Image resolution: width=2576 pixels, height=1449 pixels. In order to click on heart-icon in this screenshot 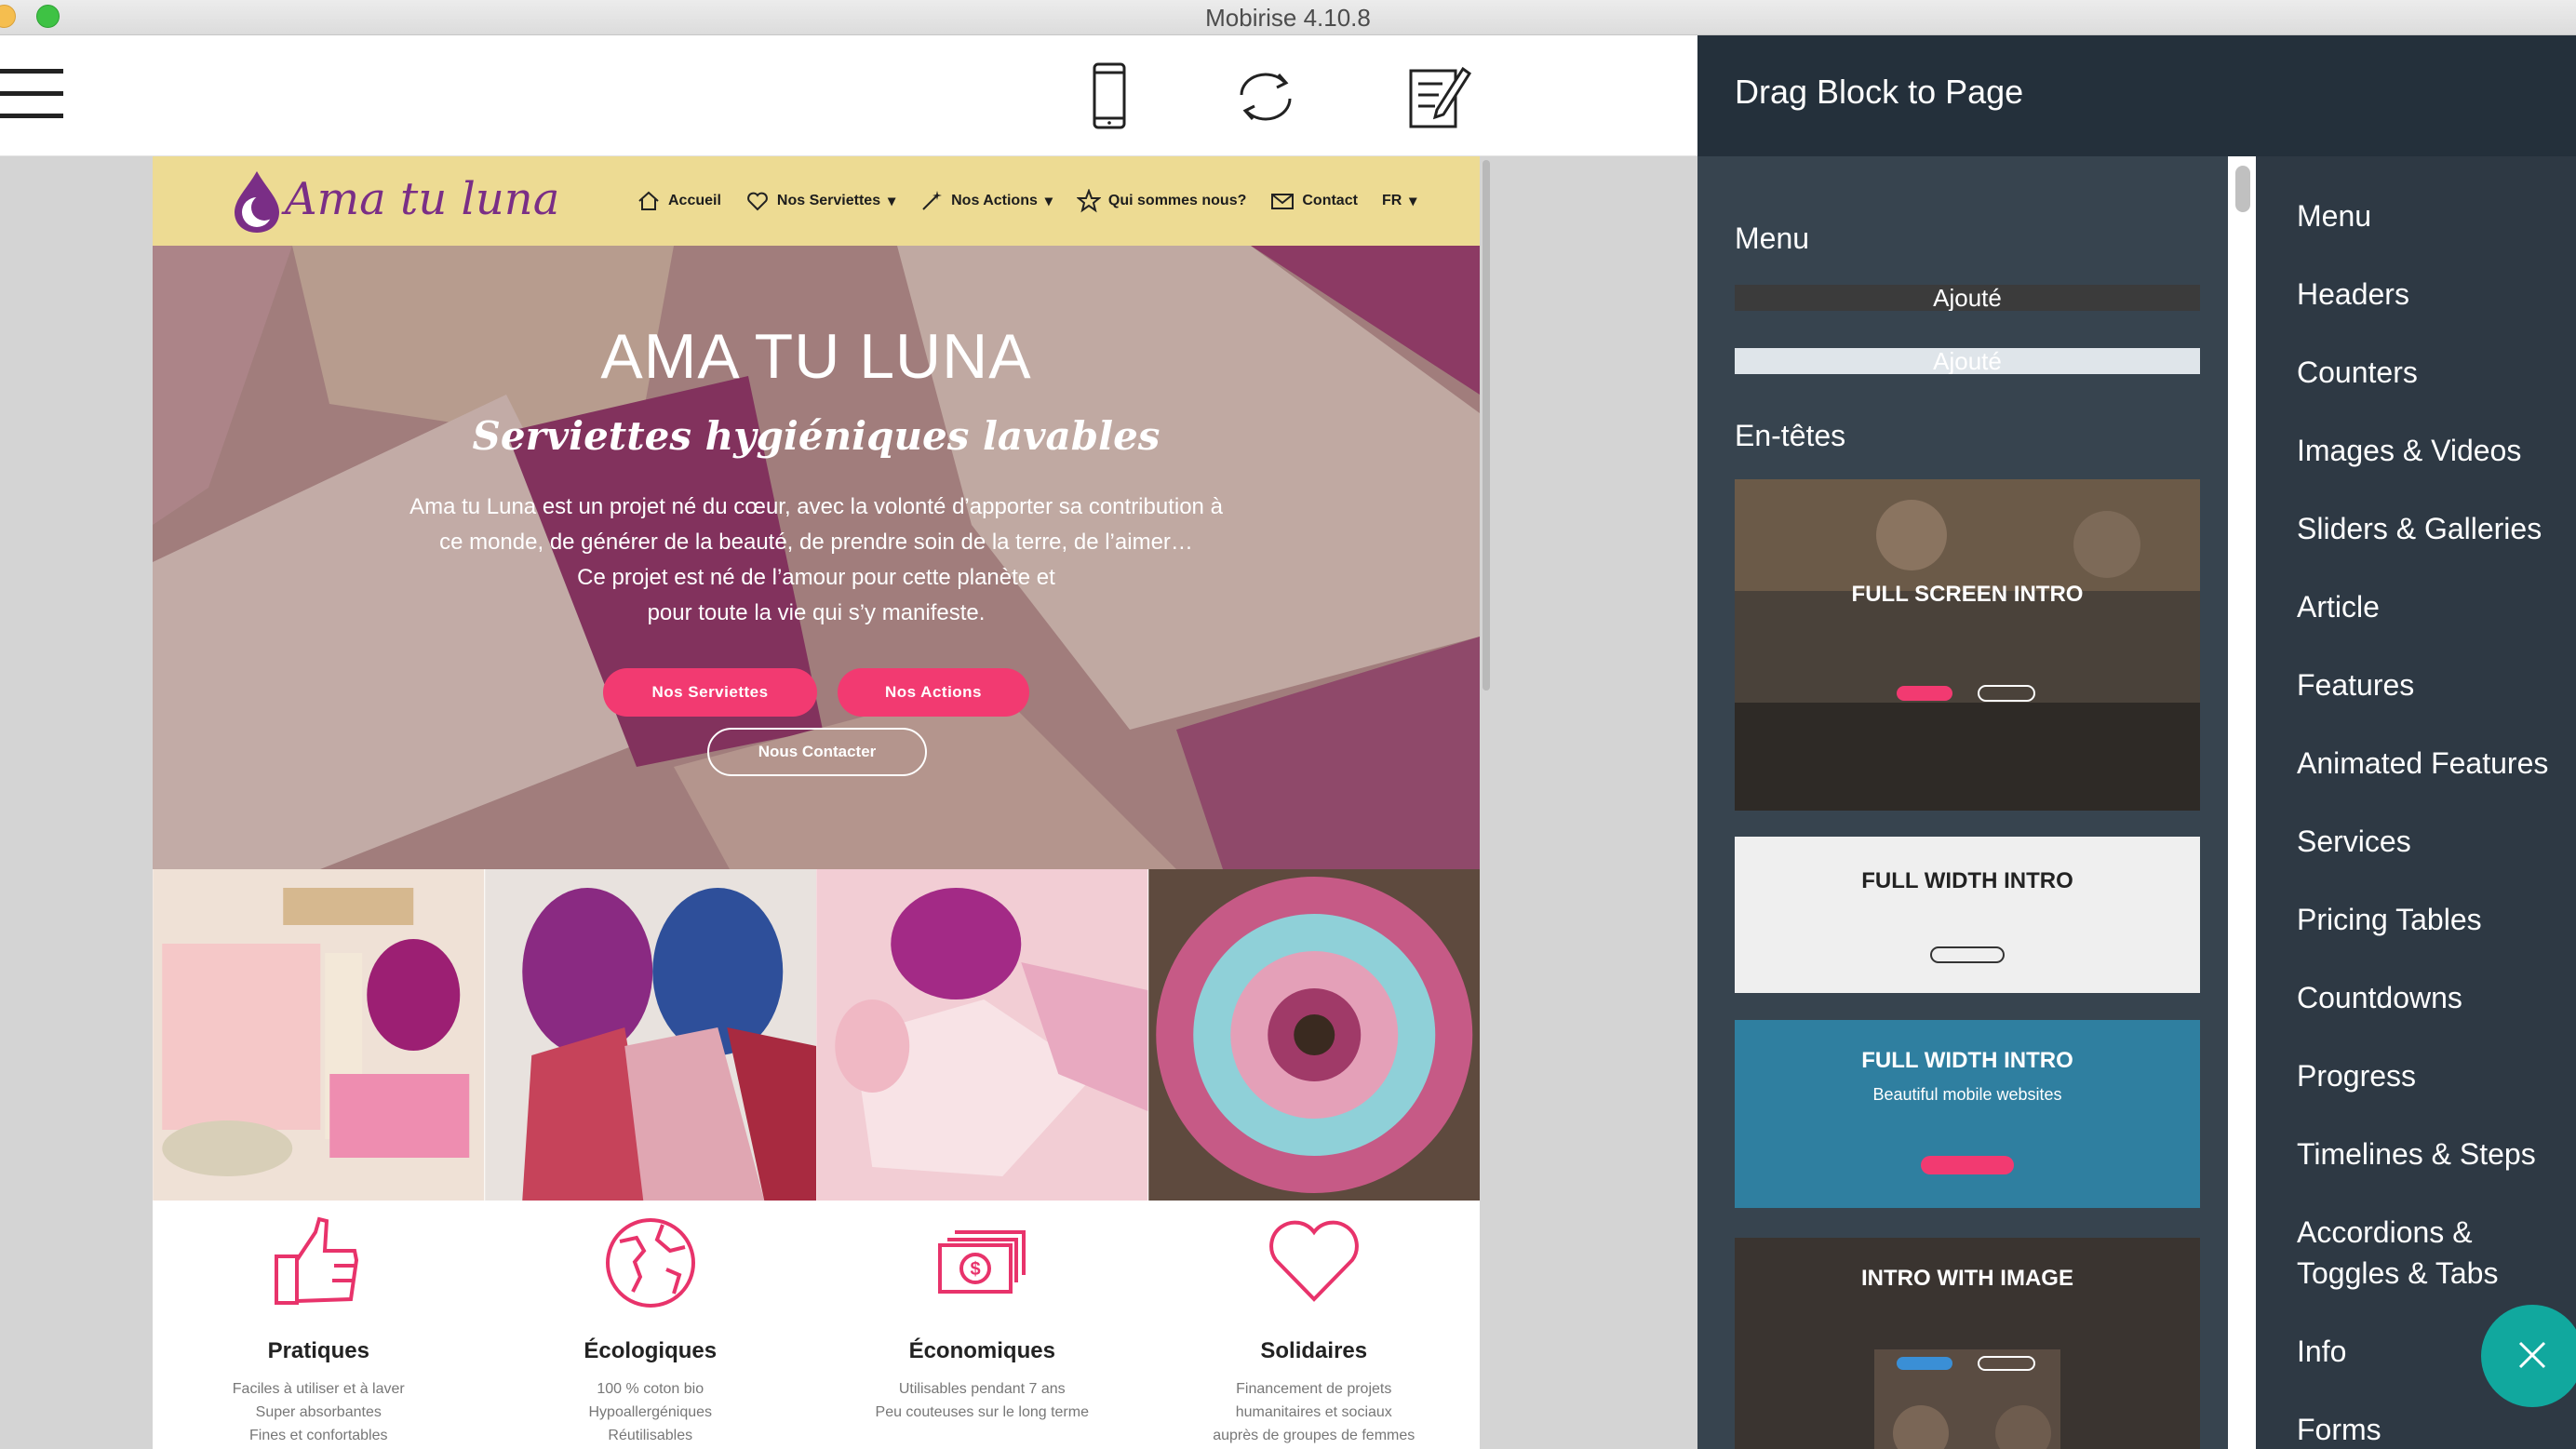, I will do `click(757, 201)`.